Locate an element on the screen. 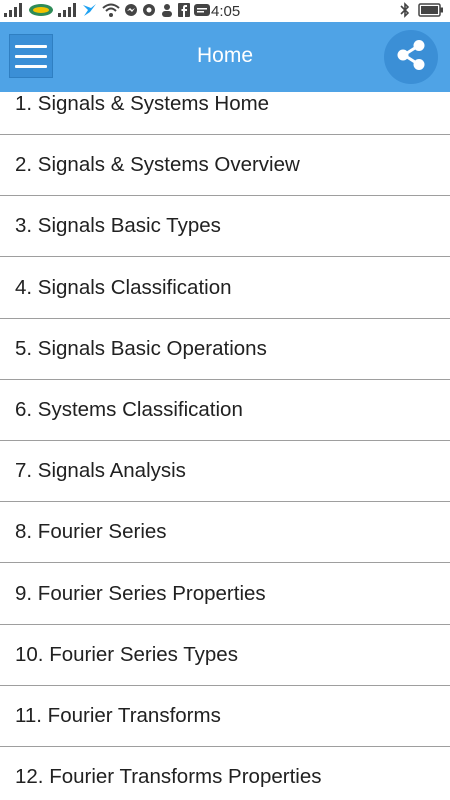 The image size is (450, 800). list-item: 11. Fourier Transforms is located at coordinates (225, 716).